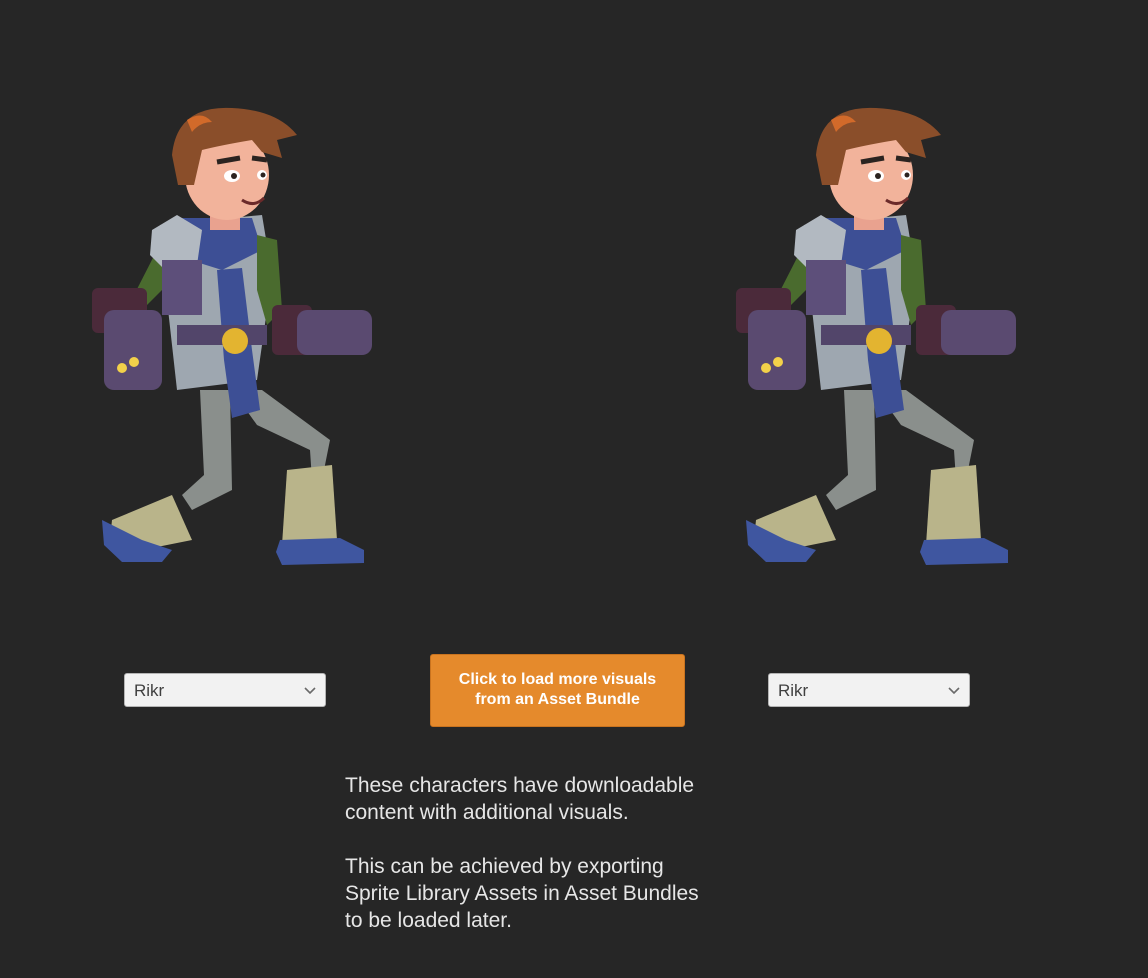 The width and height of the screenshot is (1148, 978). I want to click on info-line: These characters have downloadable, so click(520, 785).